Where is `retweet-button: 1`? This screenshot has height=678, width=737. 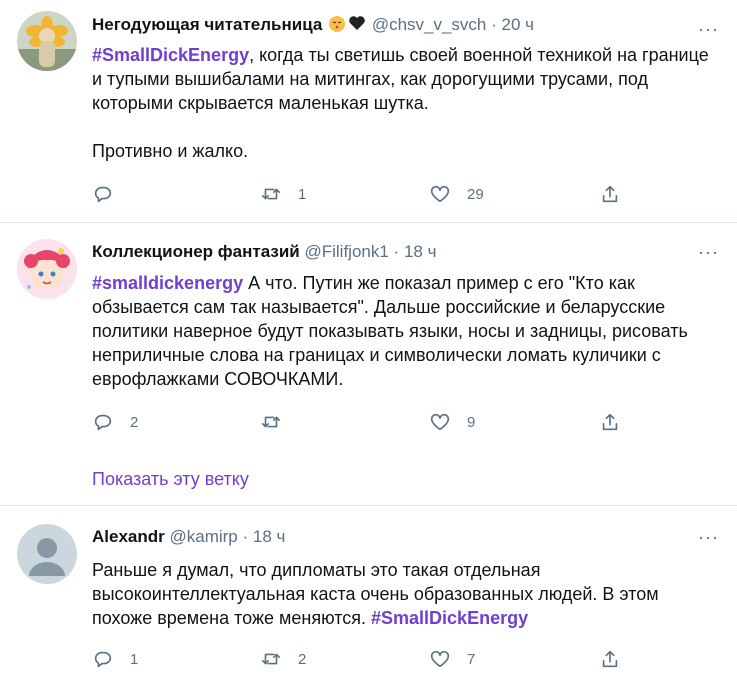 retweet-button: 1 is located at coordinates (283, 194).